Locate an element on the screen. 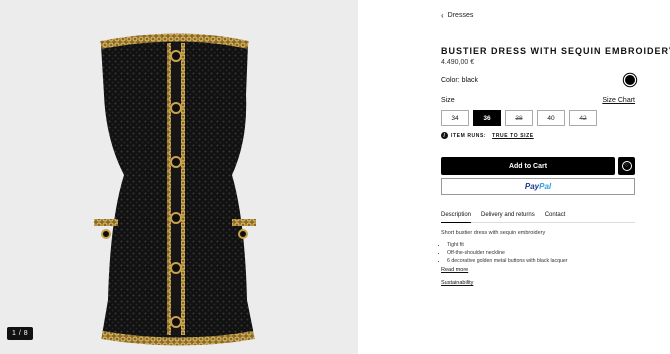  color-label: Color: black is located at coordinates (459, 80).